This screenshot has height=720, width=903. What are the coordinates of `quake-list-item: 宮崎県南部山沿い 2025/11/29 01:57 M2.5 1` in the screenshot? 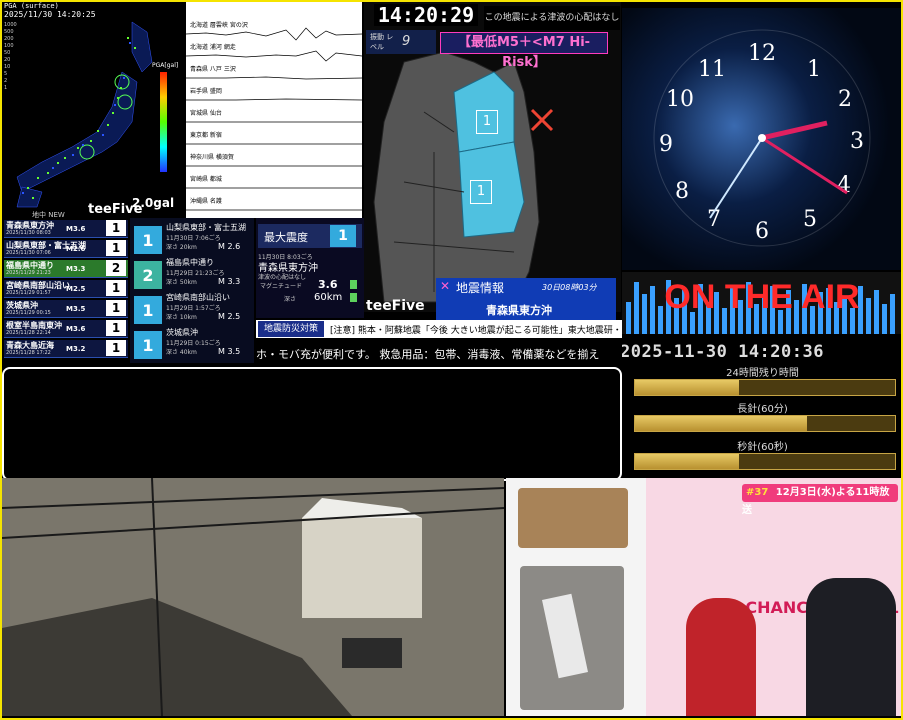 It's located at (66, 289).